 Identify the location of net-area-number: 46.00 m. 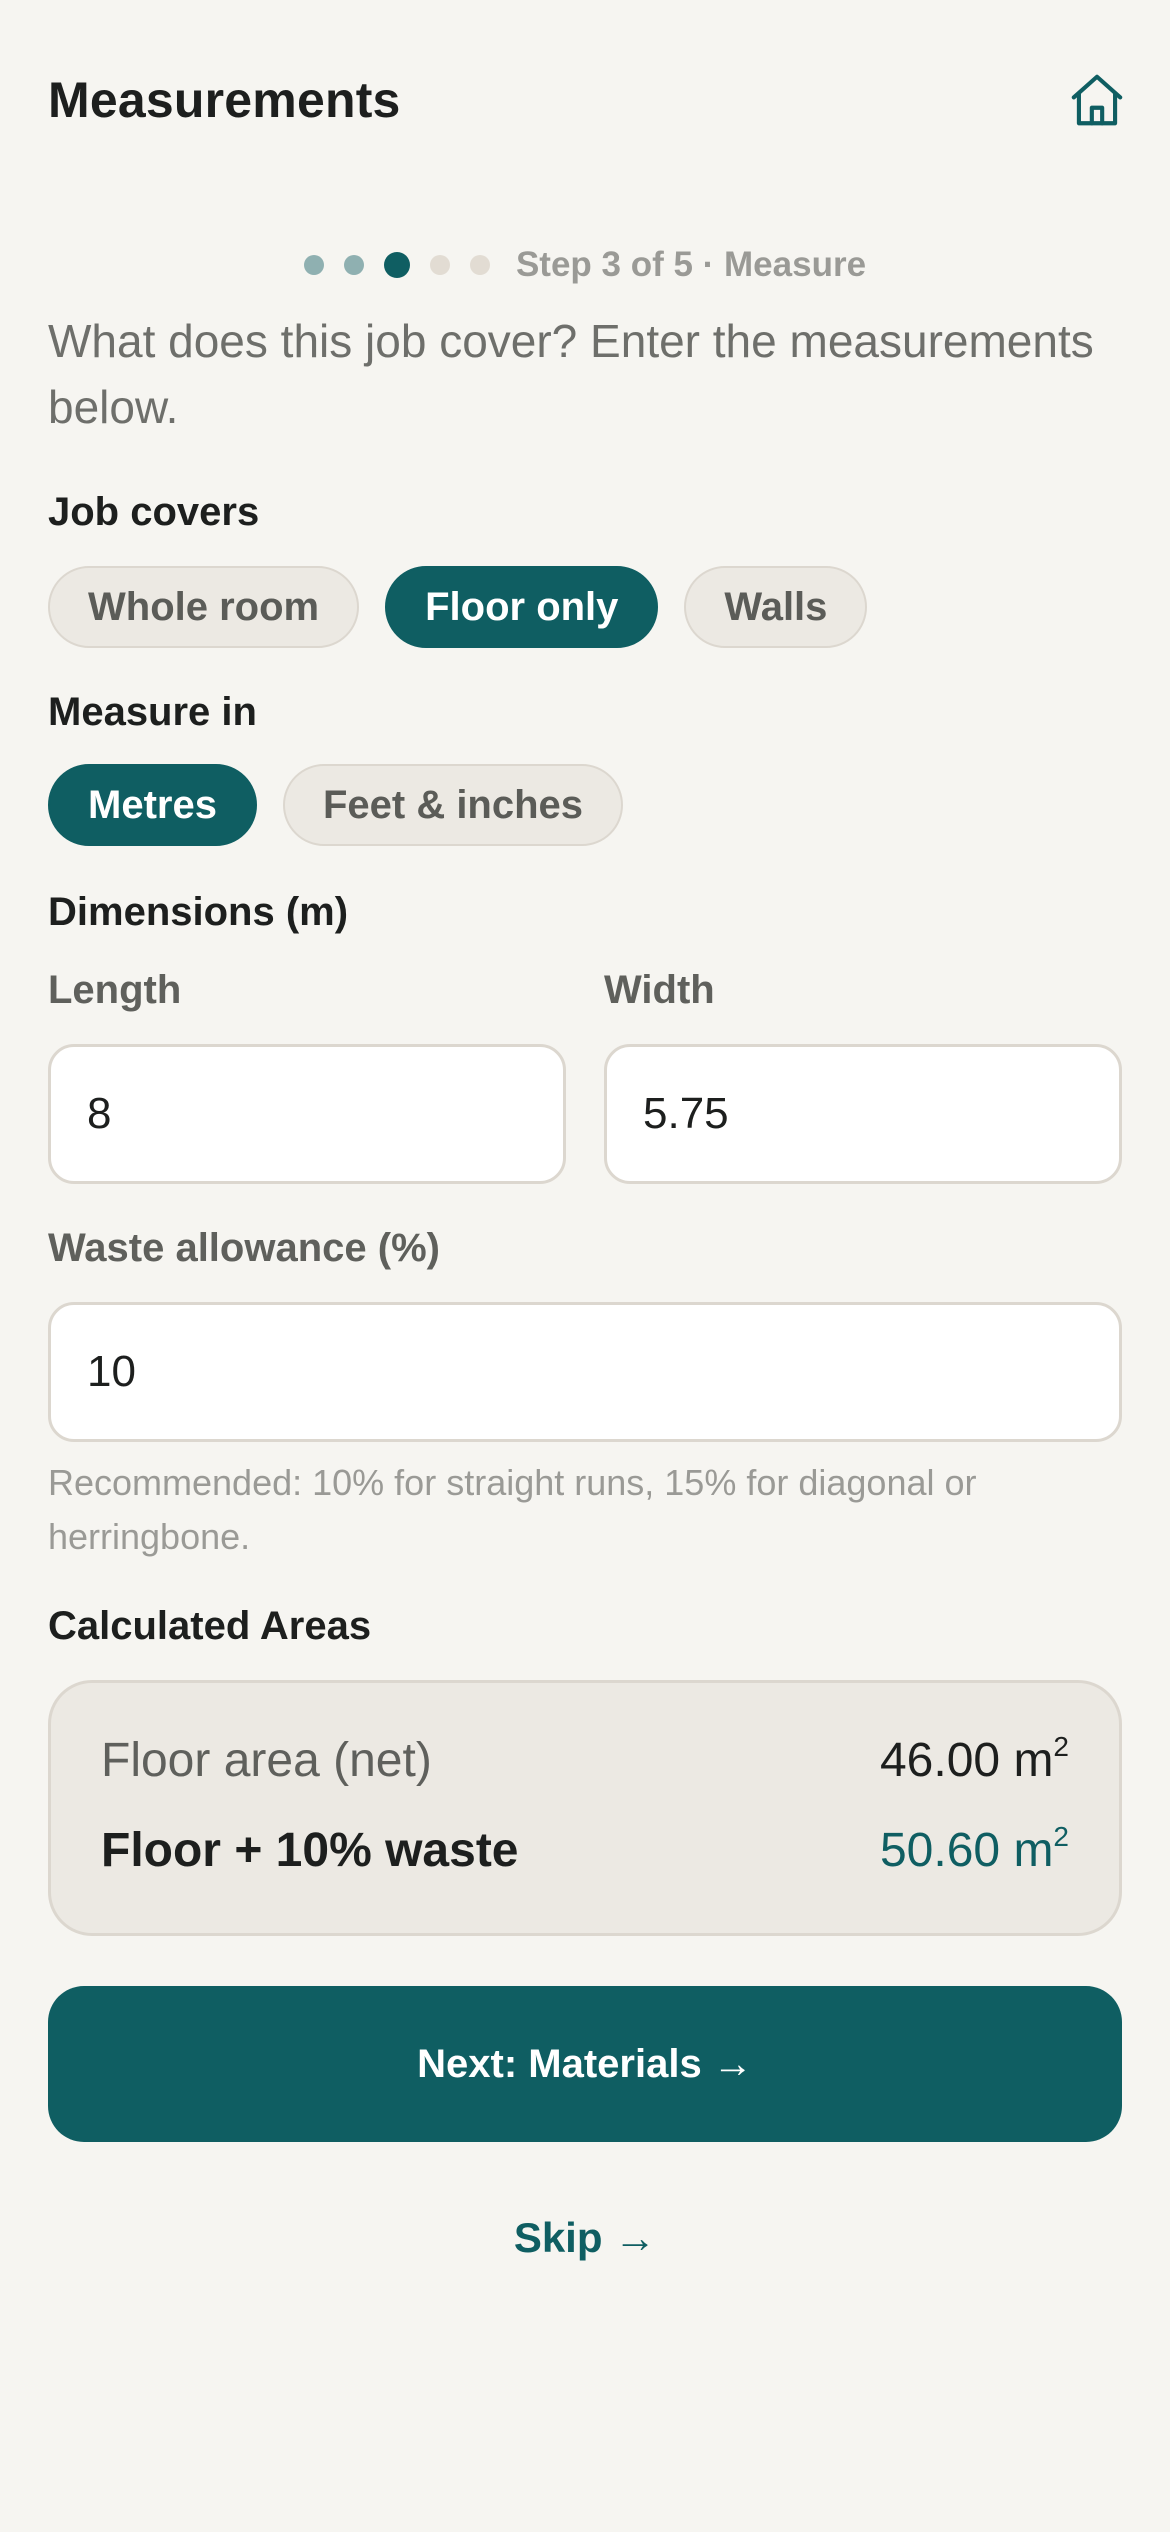
(966, 1760).